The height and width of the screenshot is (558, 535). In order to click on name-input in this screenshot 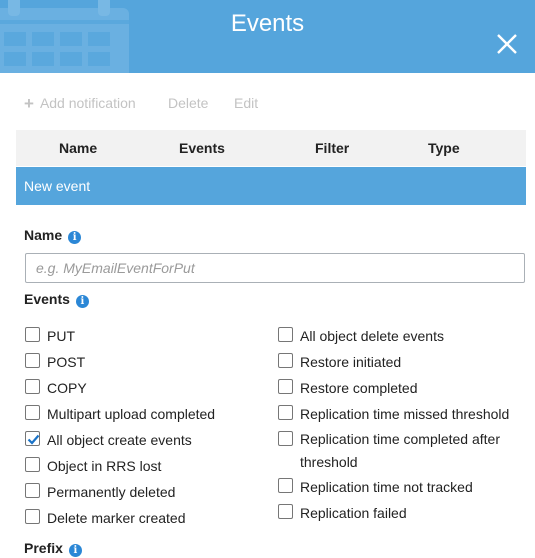, I will do `click(275, 268)`.